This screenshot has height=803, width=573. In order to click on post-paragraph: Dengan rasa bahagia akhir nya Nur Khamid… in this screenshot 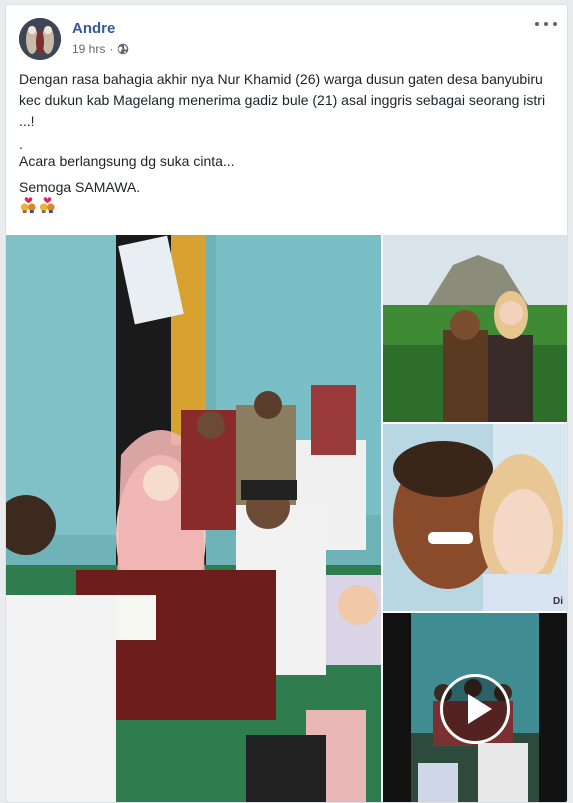, I will do `click(282, 100)`.